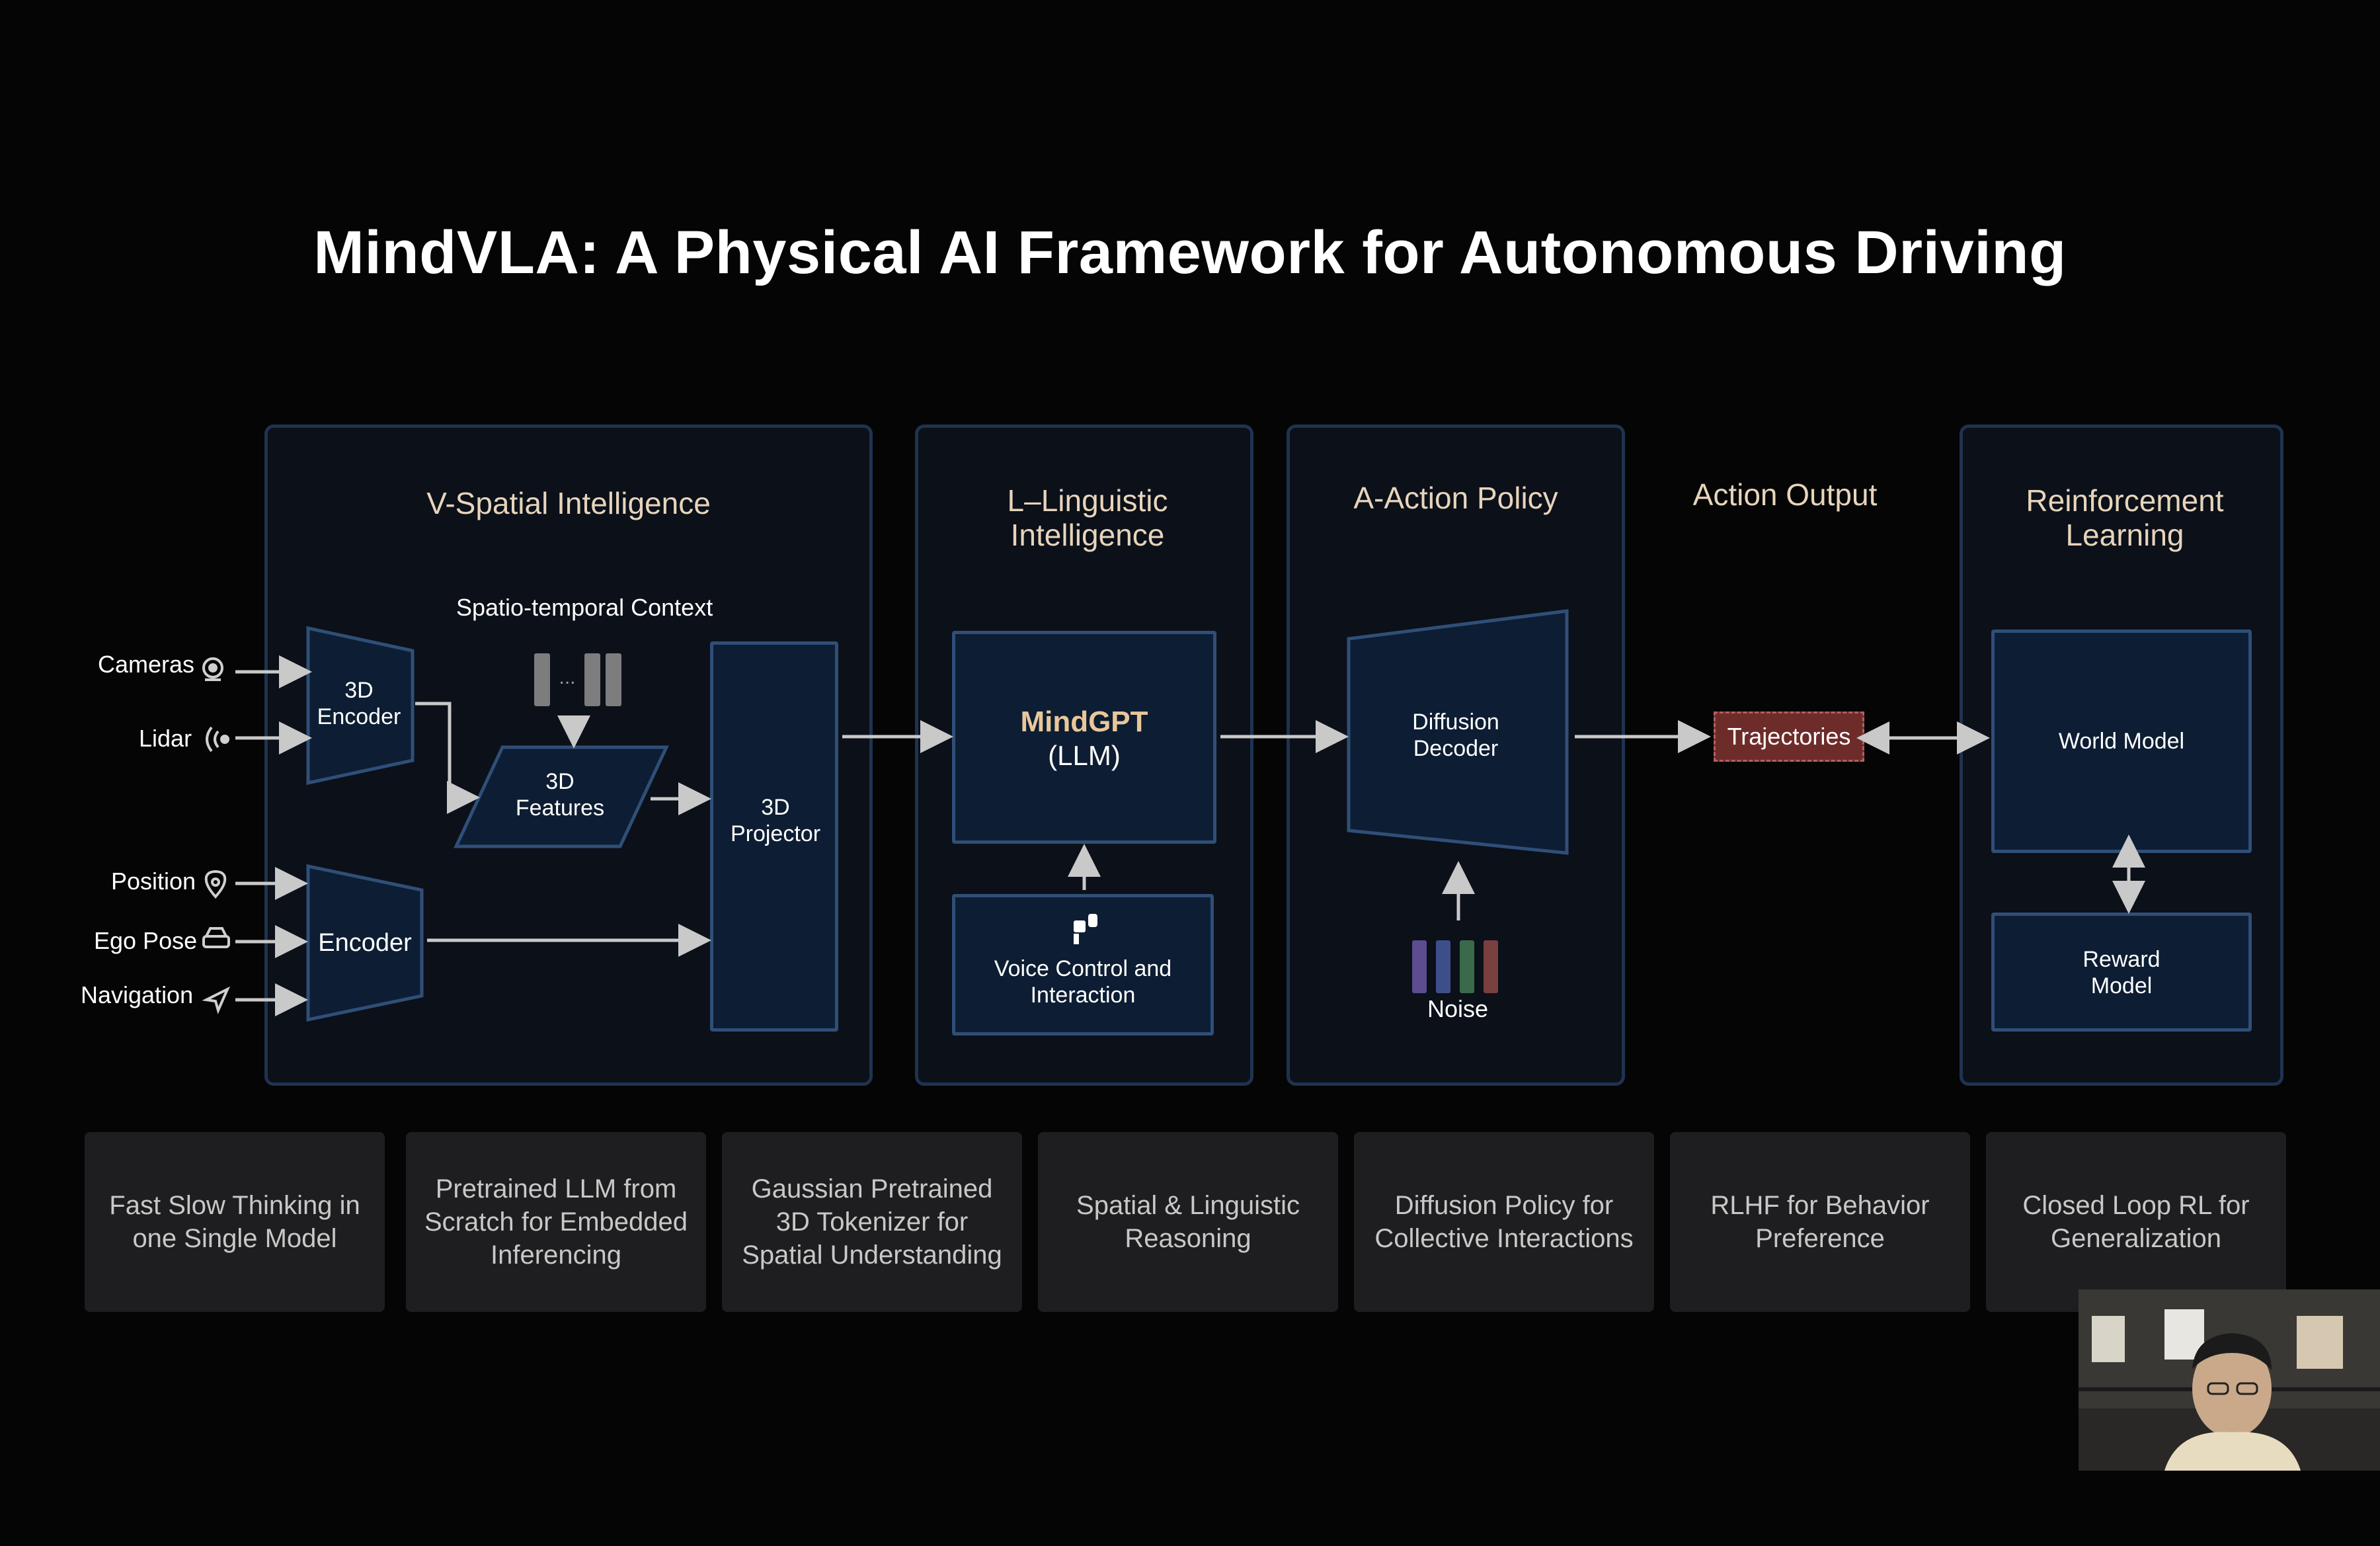 This screenshot has height=1546, width=2380. I want to click on feature-card: Fast Slow Thinking in one Single Model, so click(235, 1222).